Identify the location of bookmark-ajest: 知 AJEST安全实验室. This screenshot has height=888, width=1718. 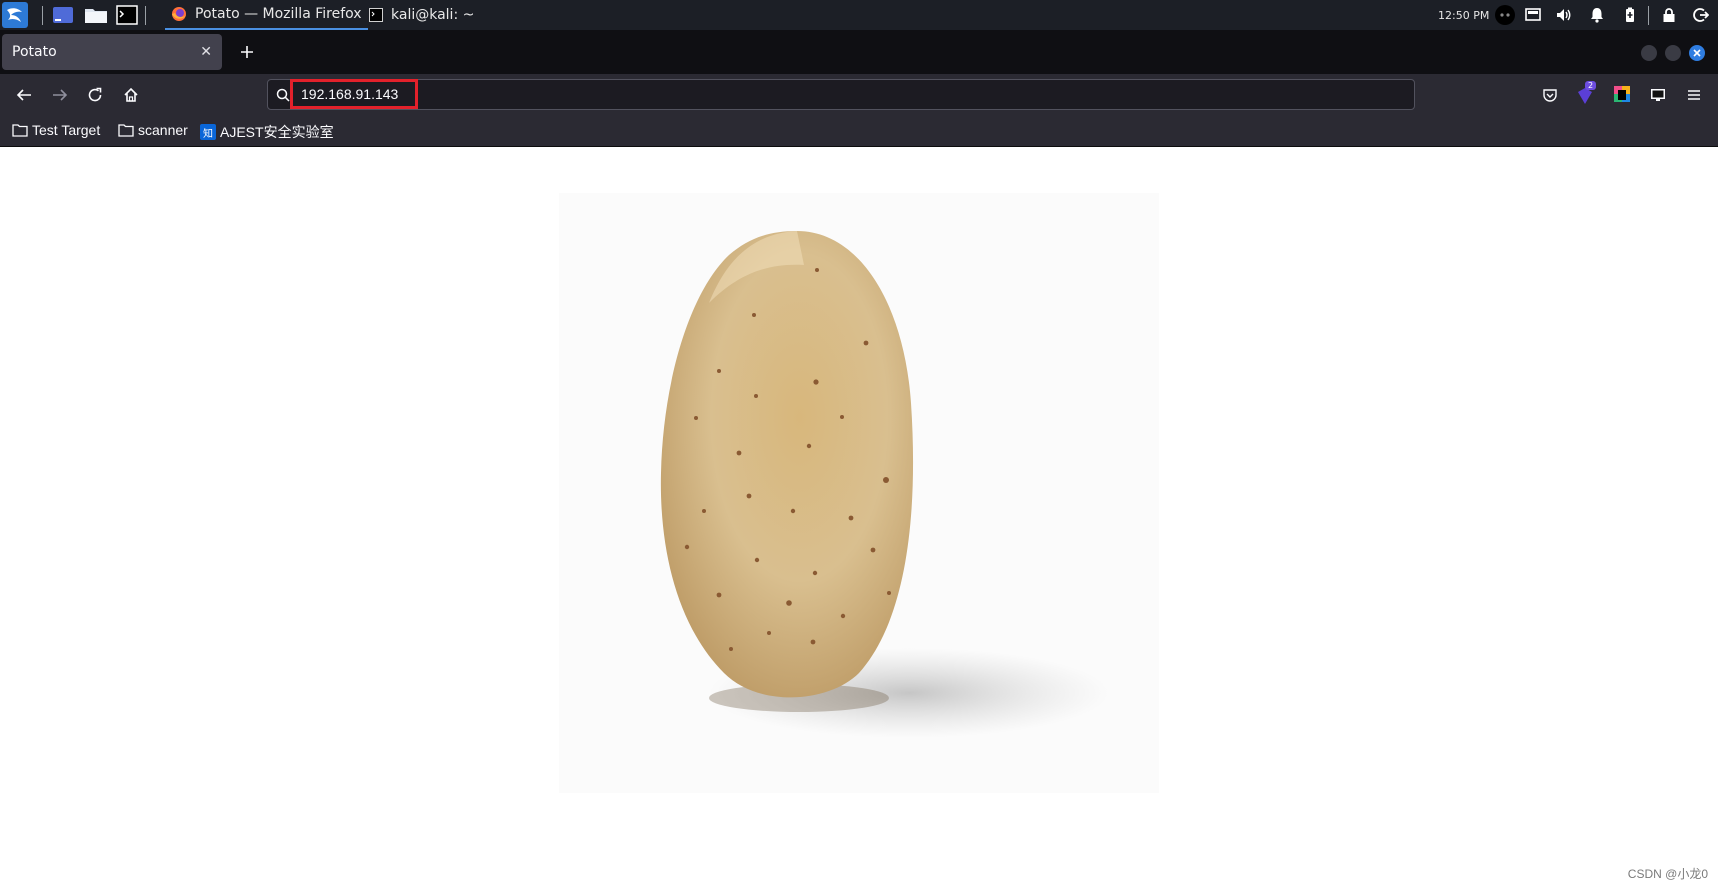
(267, 132).